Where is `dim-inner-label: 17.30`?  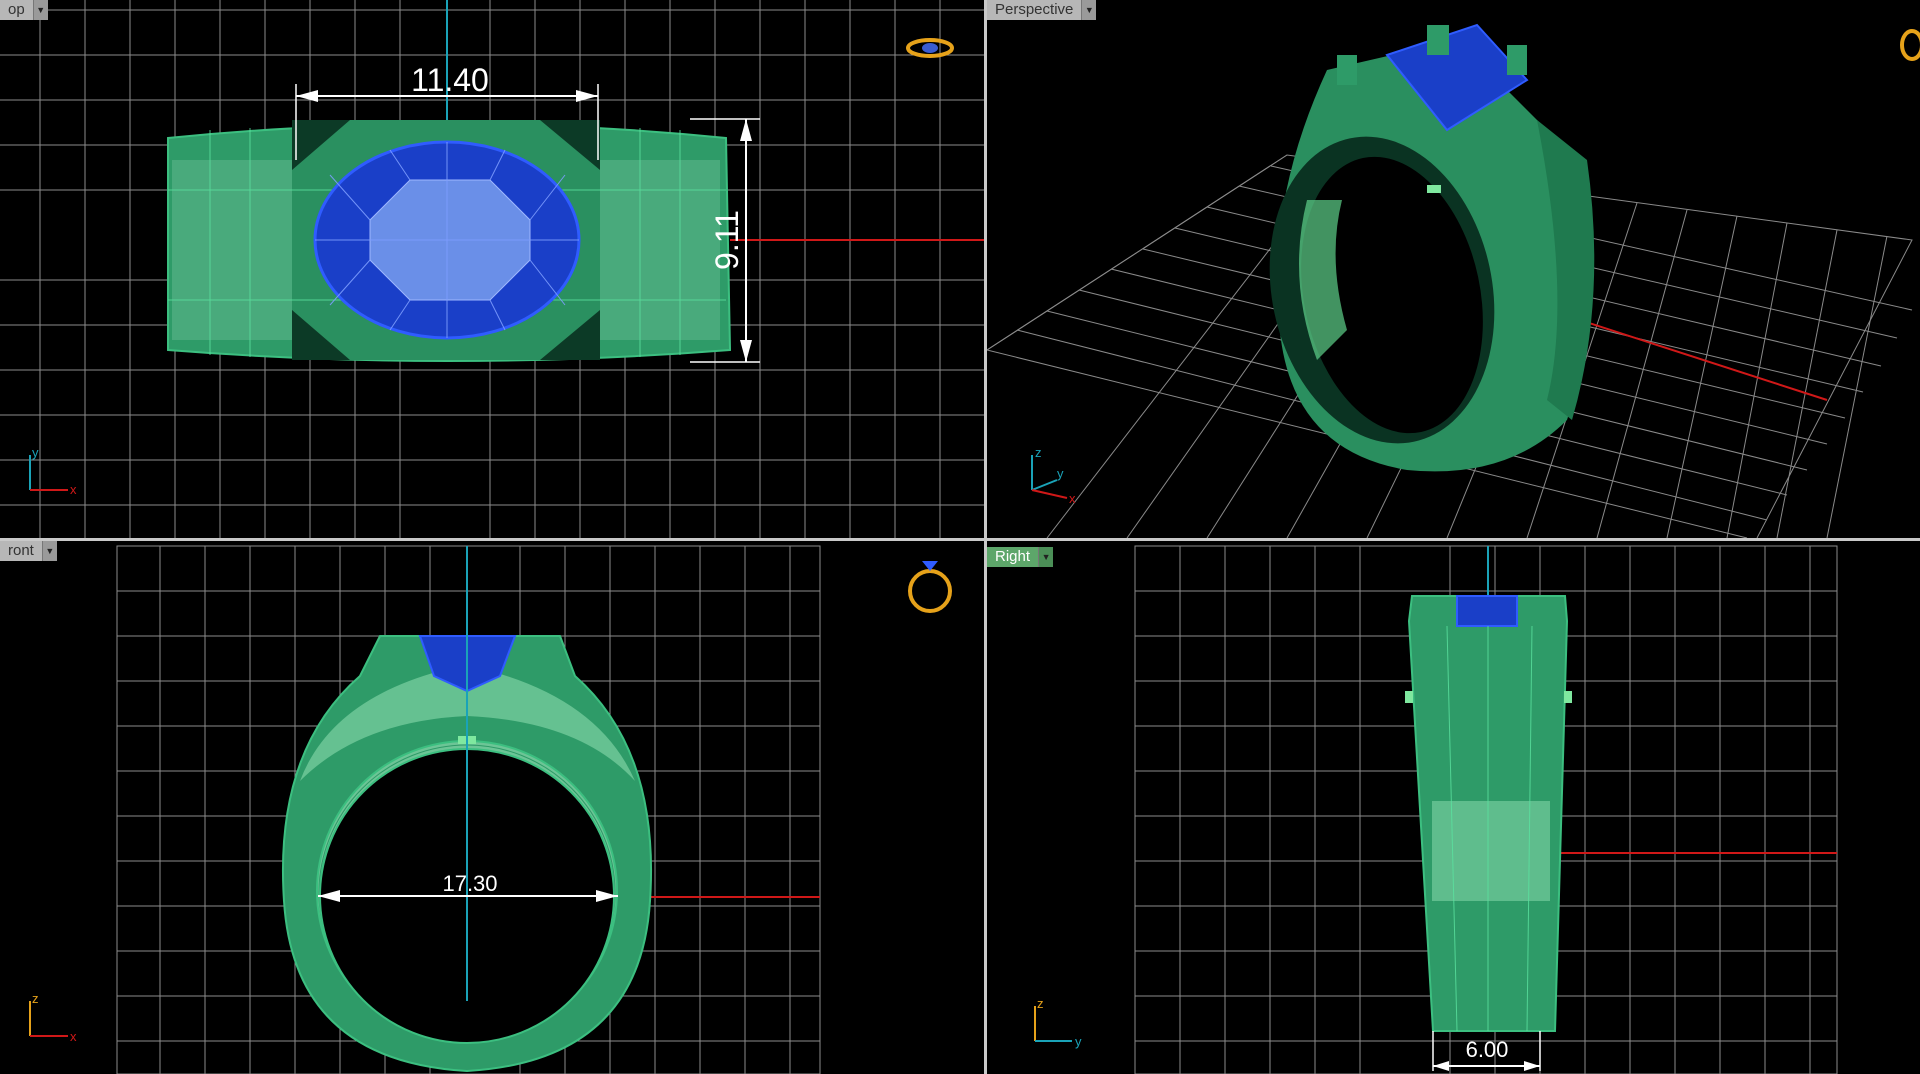 dim-inner-label: 17.30 is located at coordinates (469, 883).